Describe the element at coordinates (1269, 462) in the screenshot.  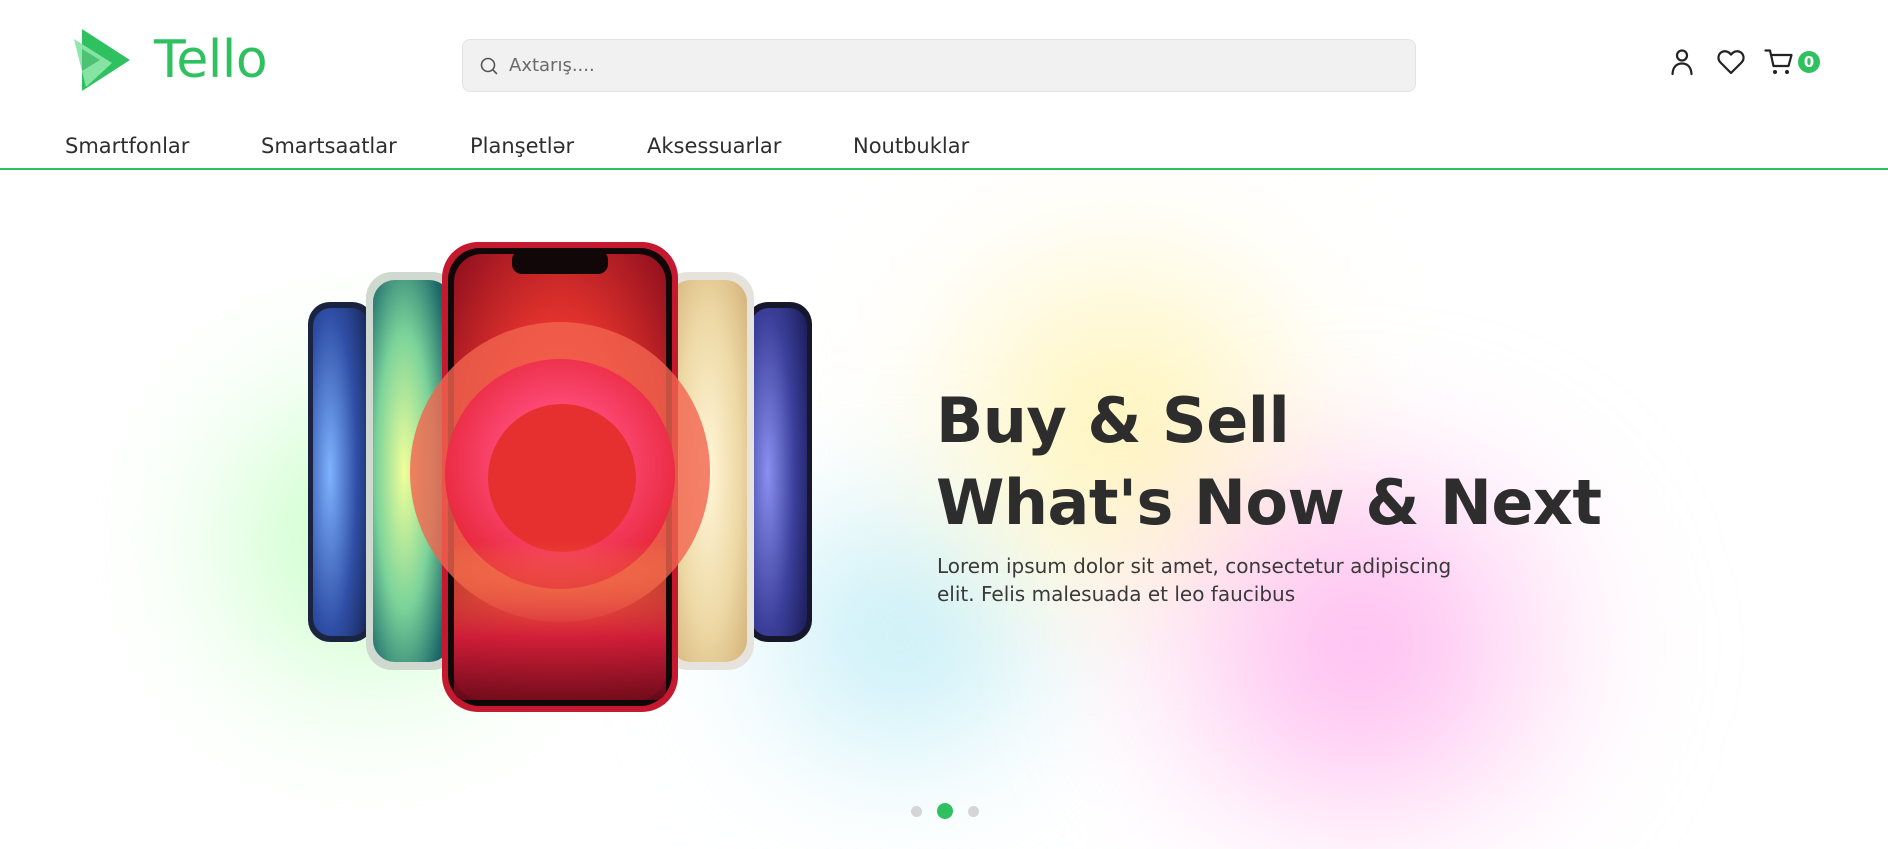
I see `hero-title: Buy & Sell What's Now & Next` at that location.